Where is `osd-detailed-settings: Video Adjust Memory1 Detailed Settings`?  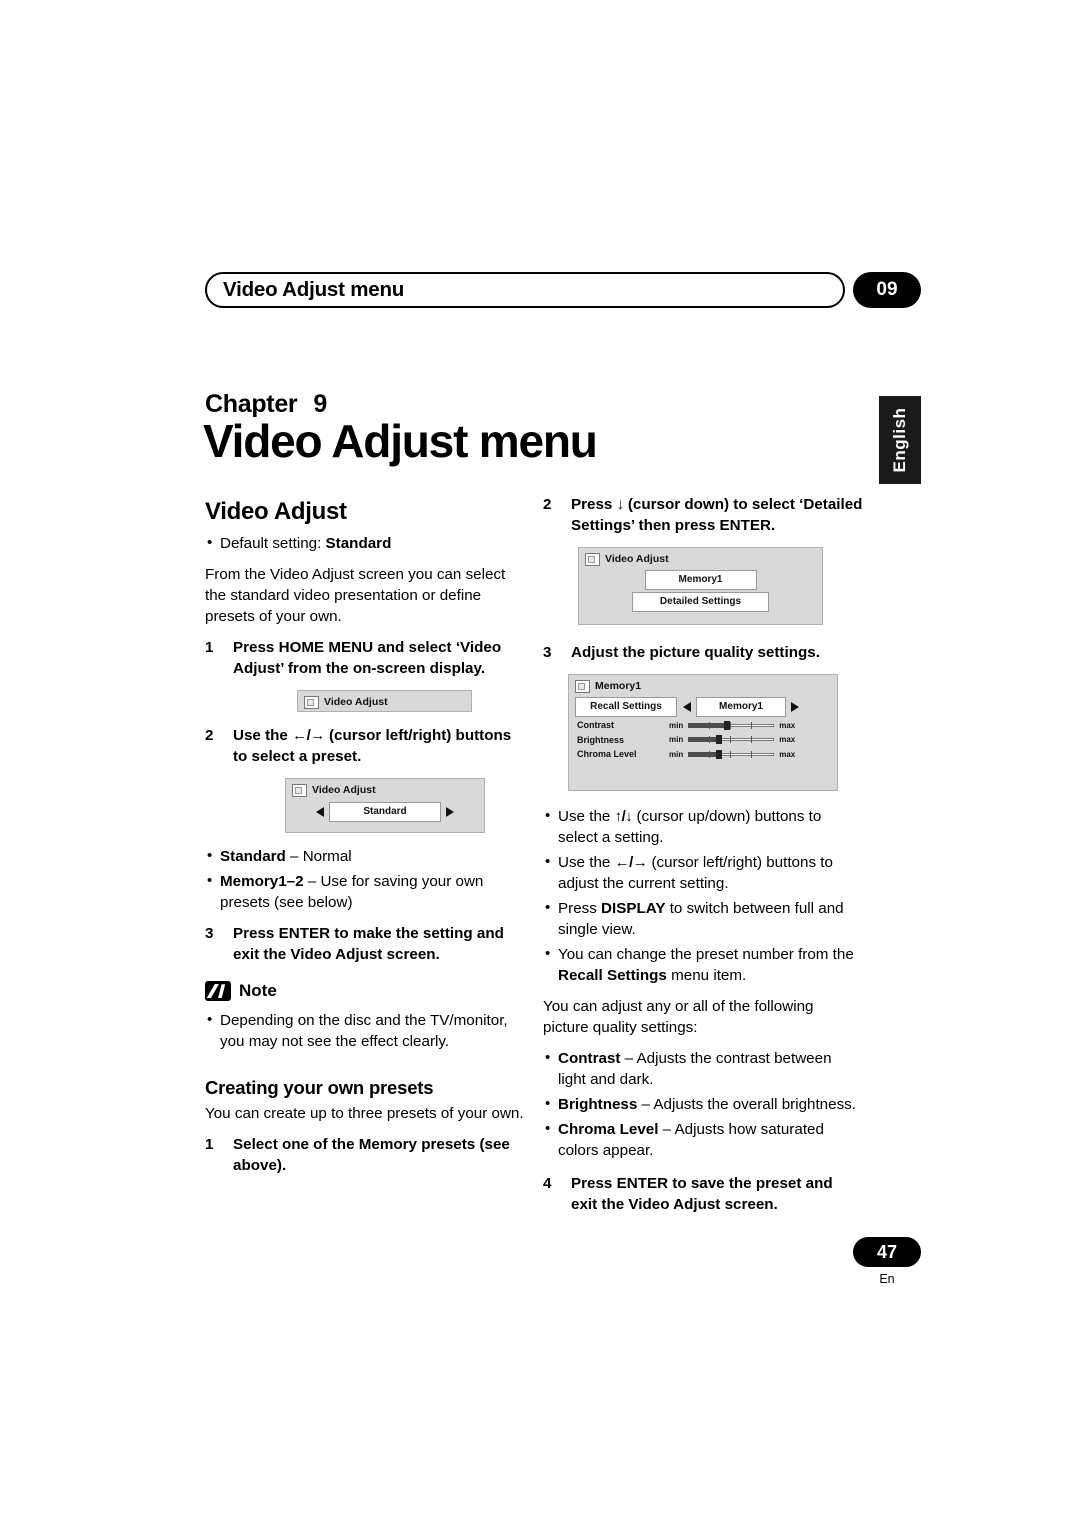 osd-detailed-settings: Video Adjust Memory1 Detailed Settings is located at coordinates (702, 588).